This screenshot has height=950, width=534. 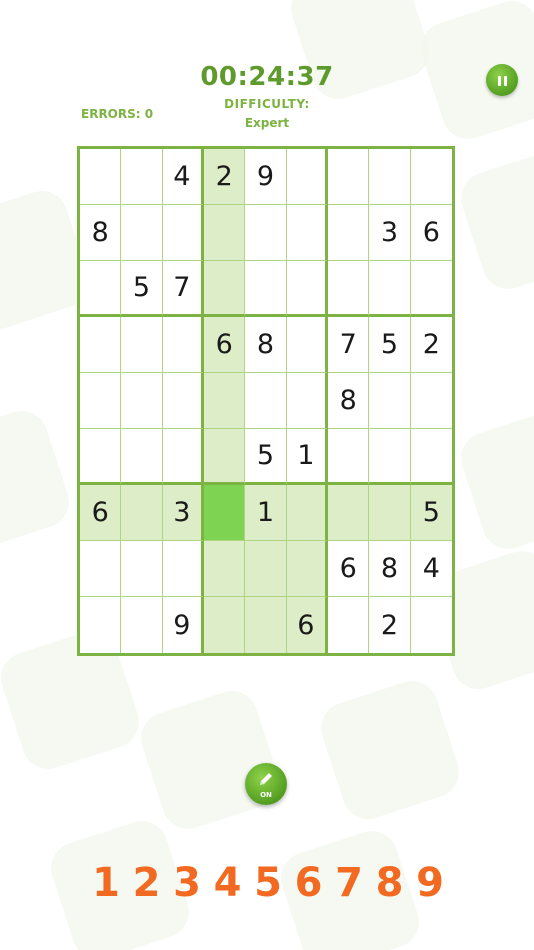 What do you see at coordinates (142, 345) in the screenshot?
I see `sudoku-cell-r4-c2` at bounding box center [142, 345].